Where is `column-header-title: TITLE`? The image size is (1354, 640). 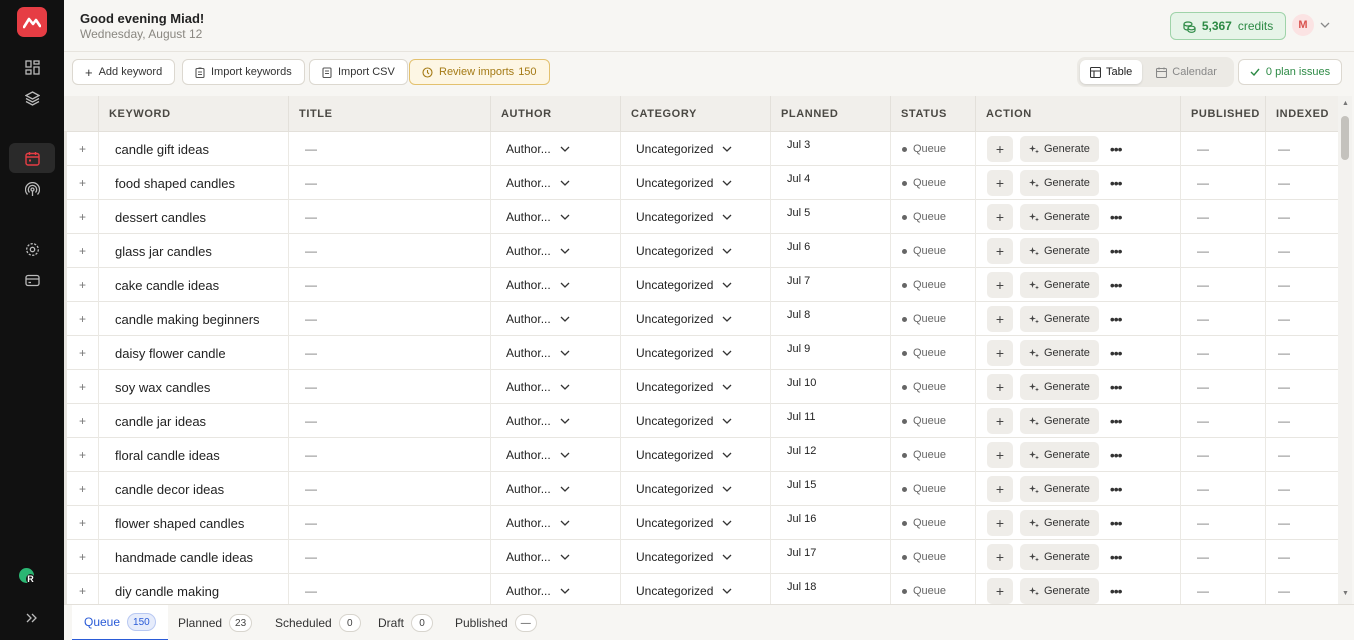
column-header-title: TITLE is located at coordinates (389, 114).